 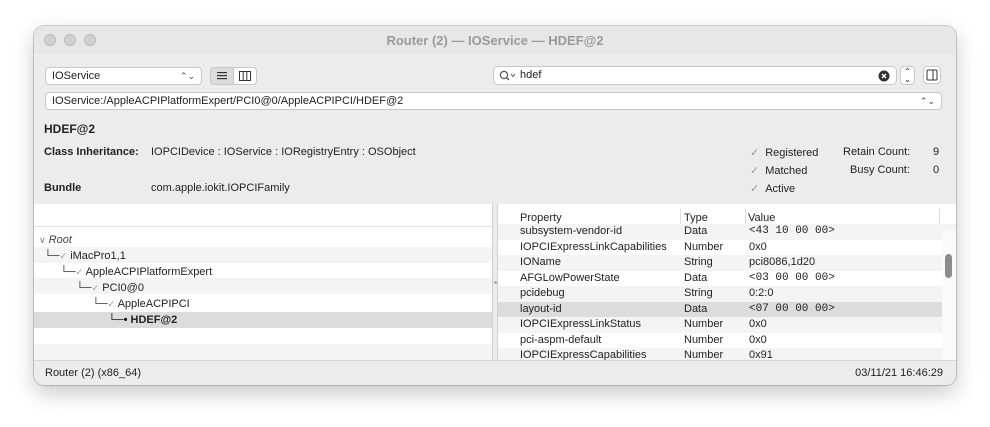 I want to click on list-view-button, so click(x=222, y=76).